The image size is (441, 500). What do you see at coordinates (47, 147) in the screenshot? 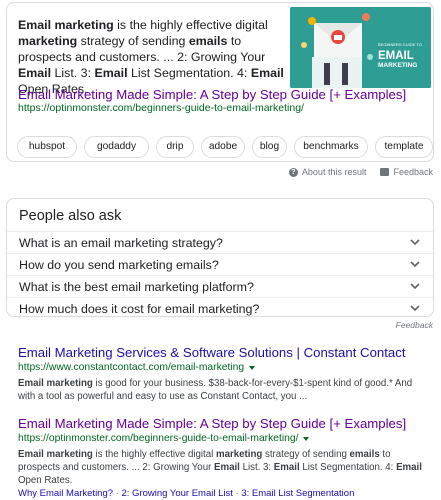
I see `chip-hubspot: hubspot` at bounding box center [47, 147].